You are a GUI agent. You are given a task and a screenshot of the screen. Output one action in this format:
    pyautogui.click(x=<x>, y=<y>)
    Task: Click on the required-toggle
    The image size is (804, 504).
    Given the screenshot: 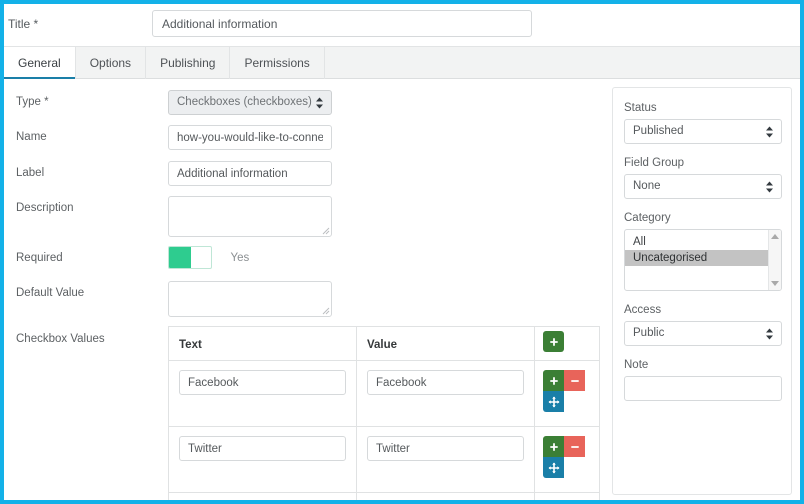 What is the action you would take?
    pyautogui.click(x=190, y=257)
    